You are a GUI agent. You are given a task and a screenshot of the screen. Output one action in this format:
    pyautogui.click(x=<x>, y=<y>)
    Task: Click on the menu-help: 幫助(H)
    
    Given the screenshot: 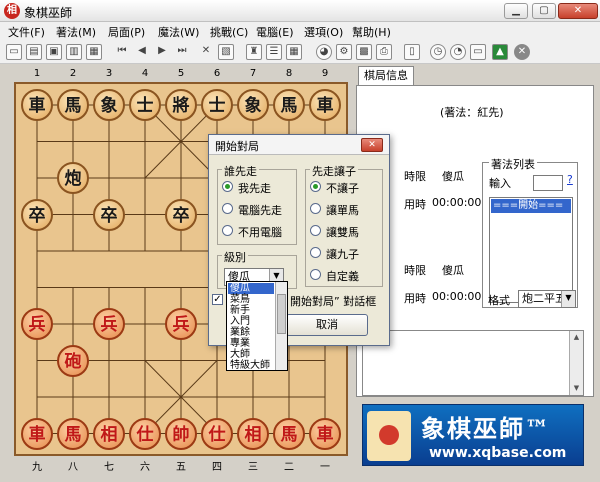 What is the action you would take?
    pyautogui.click(x=371, y=32)
    